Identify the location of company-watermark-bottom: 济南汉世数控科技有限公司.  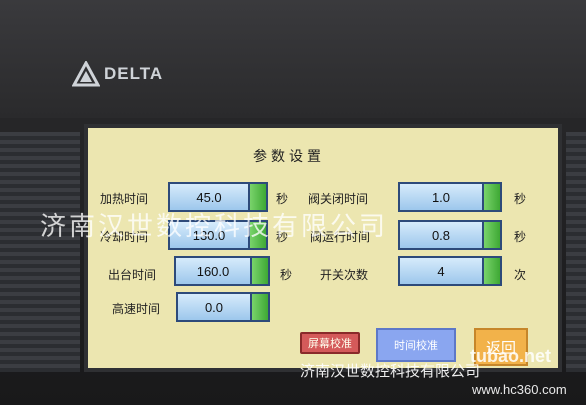
(390, 371).